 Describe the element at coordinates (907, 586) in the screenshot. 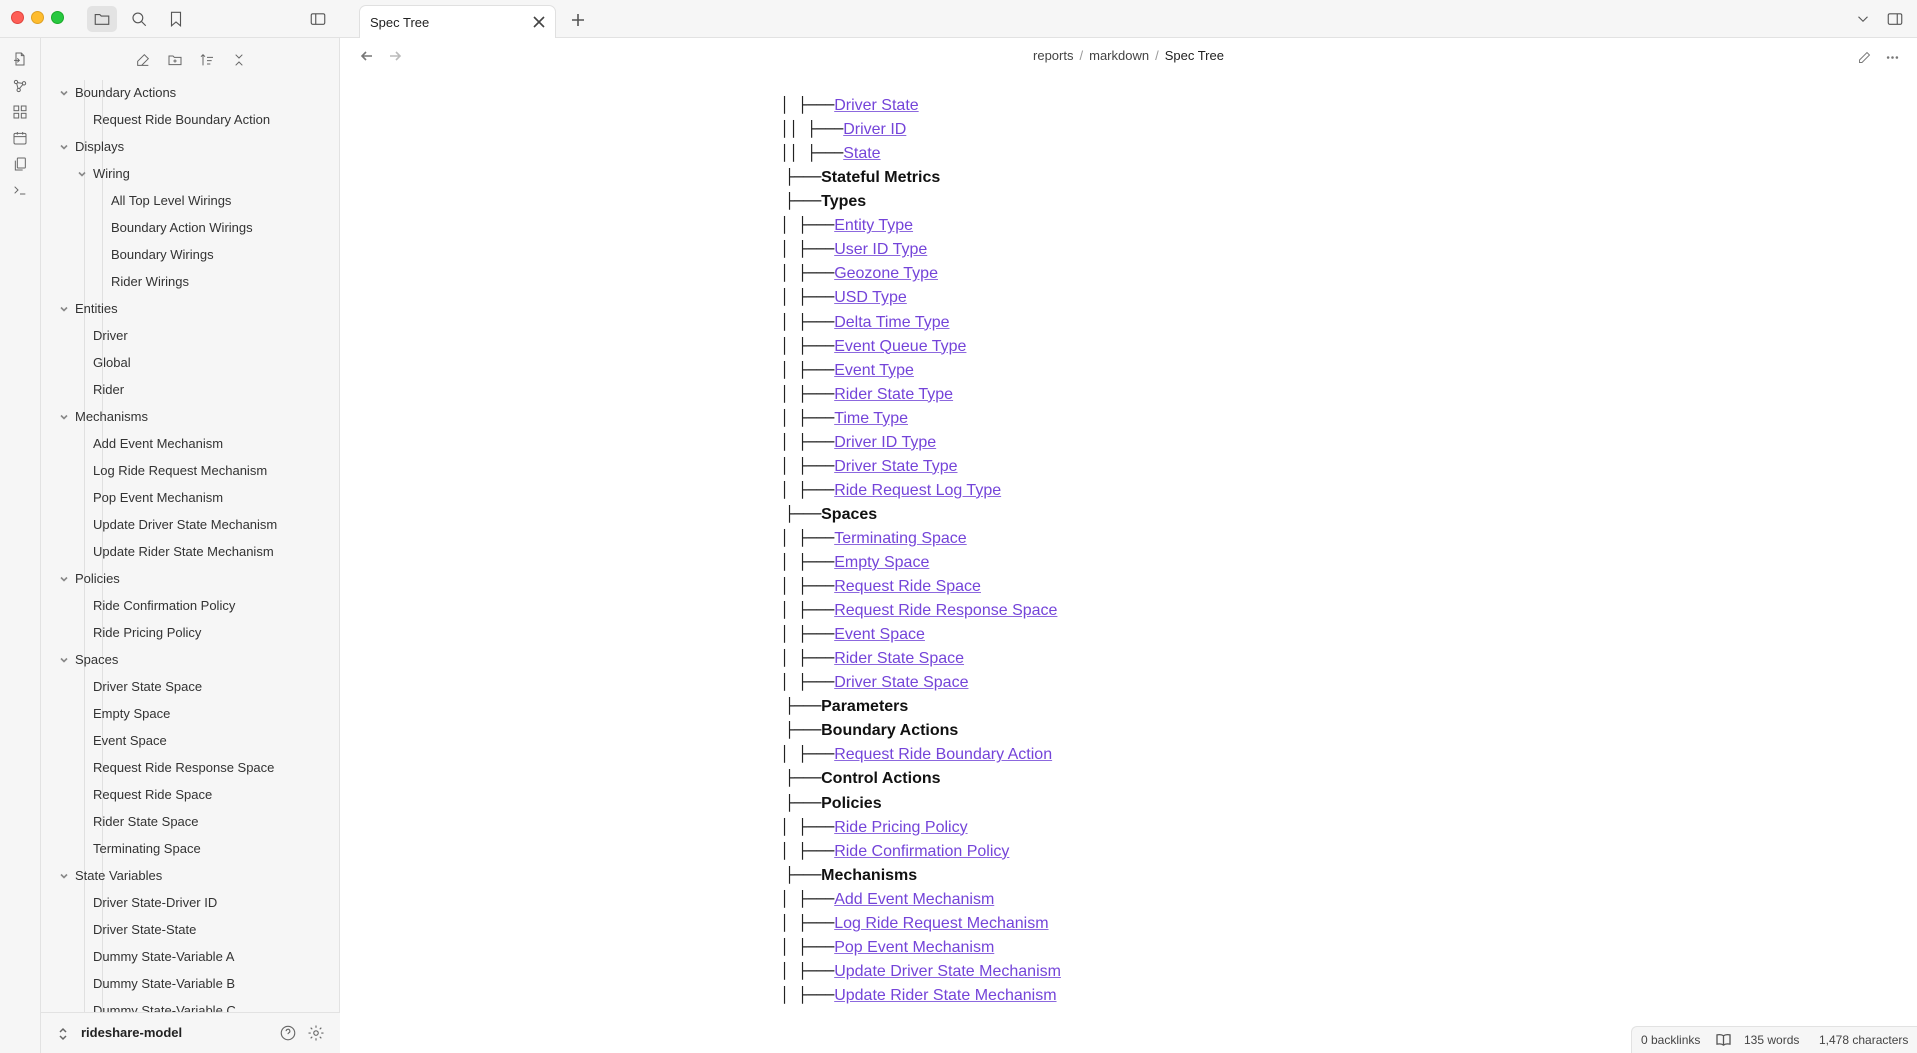

I see `internal-link: Request Ride Space` at that location.